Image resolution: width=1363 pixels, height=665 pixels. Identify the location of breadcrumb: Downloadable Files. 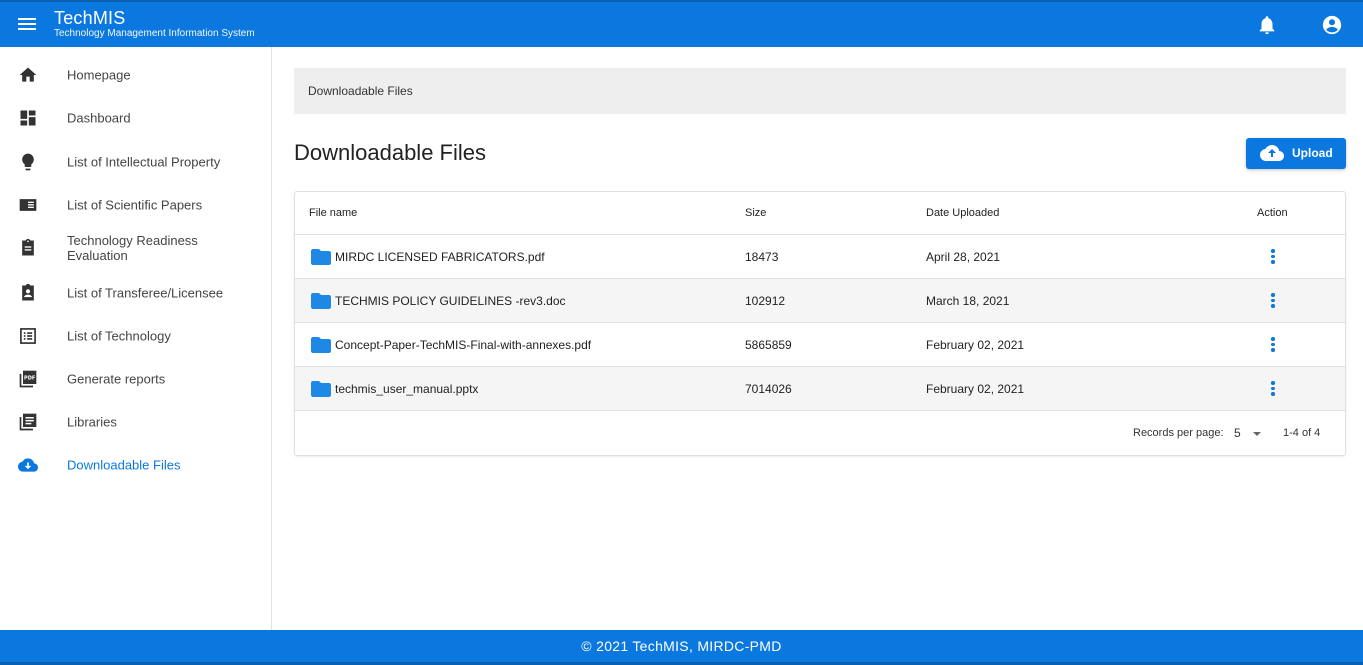
(820, 91).